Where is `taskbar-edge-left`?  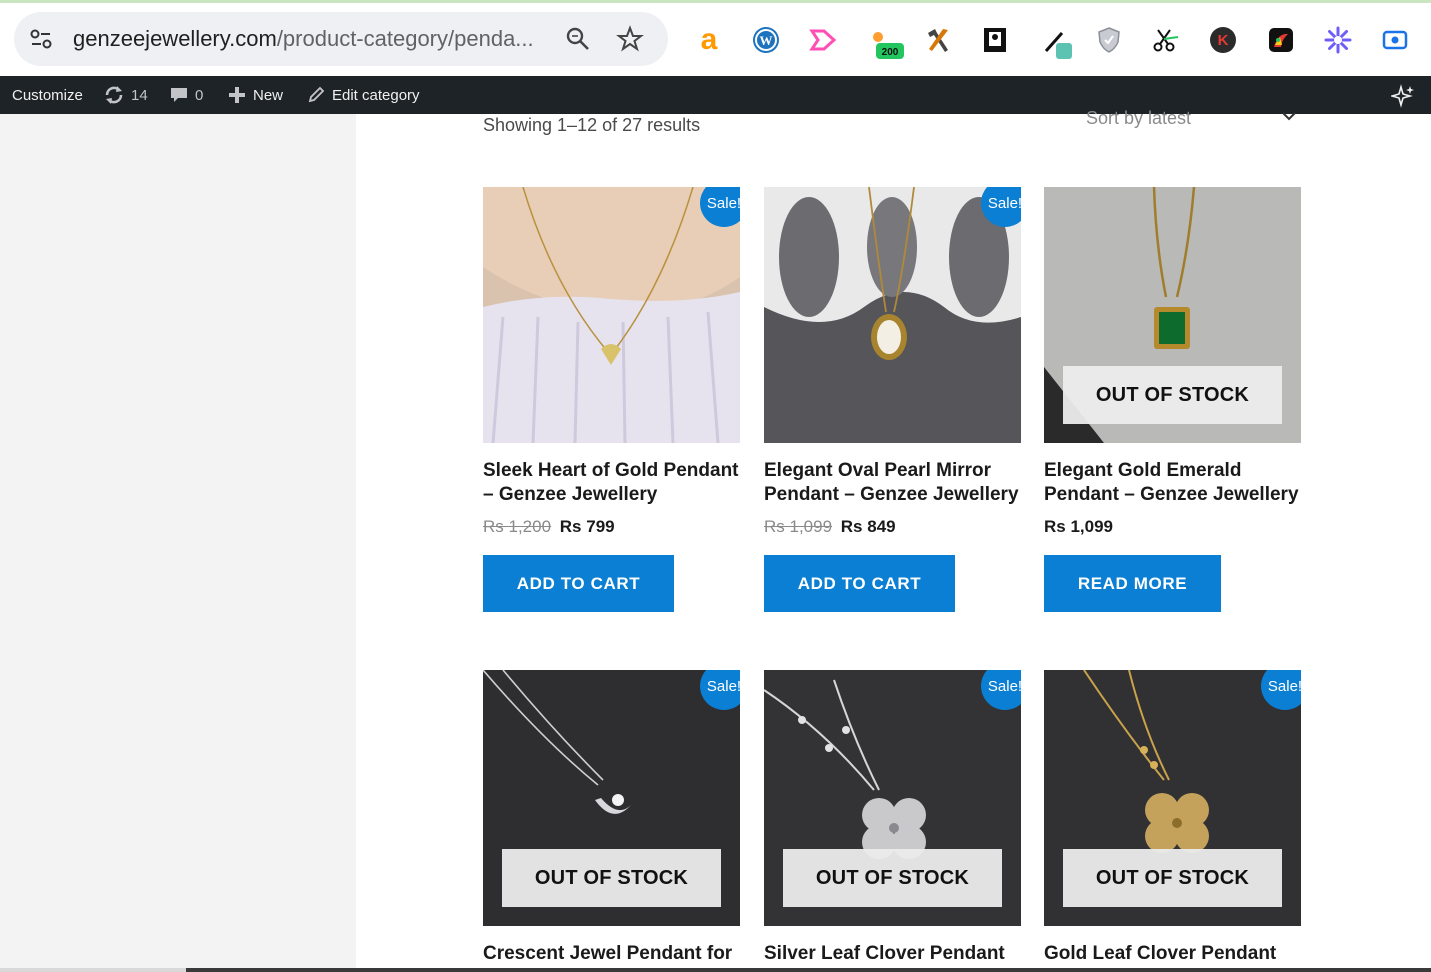
taskbar-edge-left is located at coordinates (93, 970).